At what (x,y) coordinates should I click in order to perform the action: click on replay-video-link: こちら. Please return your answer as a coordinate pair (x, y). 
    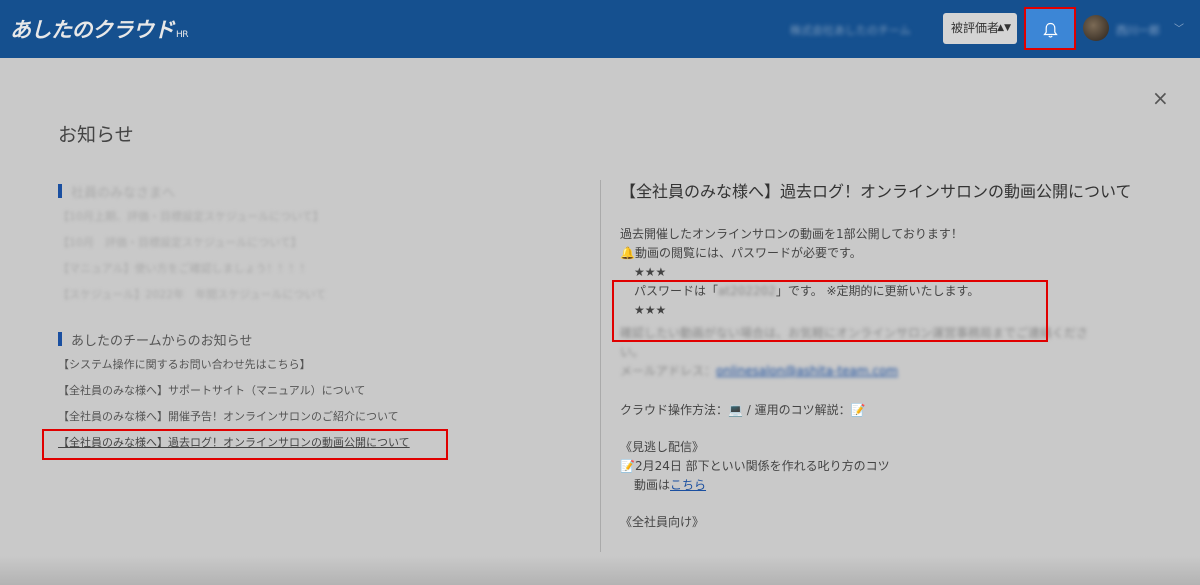
    Looking at the image, I should click on (688, 485).